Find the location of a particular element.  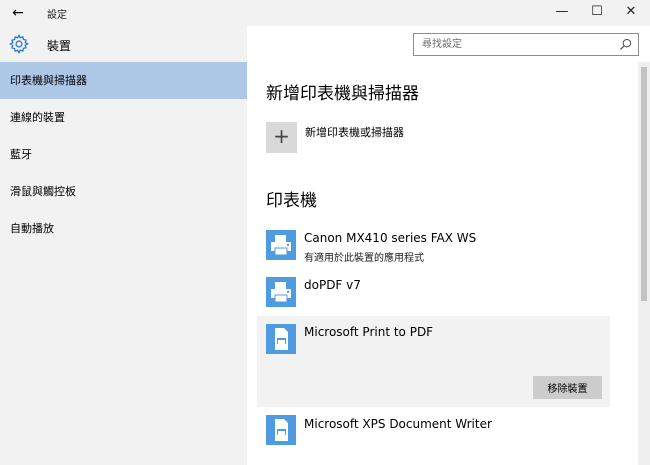

printer-item: Microsoft XPS Document Writer is located at coordinates (433, 432).